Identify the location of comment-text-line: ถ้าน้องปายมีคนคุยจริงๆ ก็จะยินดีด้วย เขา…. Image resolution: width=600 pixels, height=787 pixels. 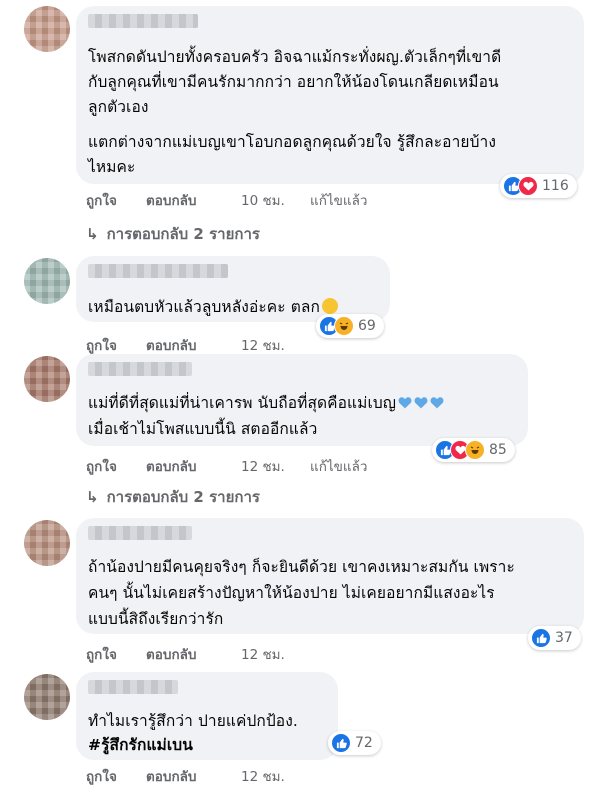
(301, 567).